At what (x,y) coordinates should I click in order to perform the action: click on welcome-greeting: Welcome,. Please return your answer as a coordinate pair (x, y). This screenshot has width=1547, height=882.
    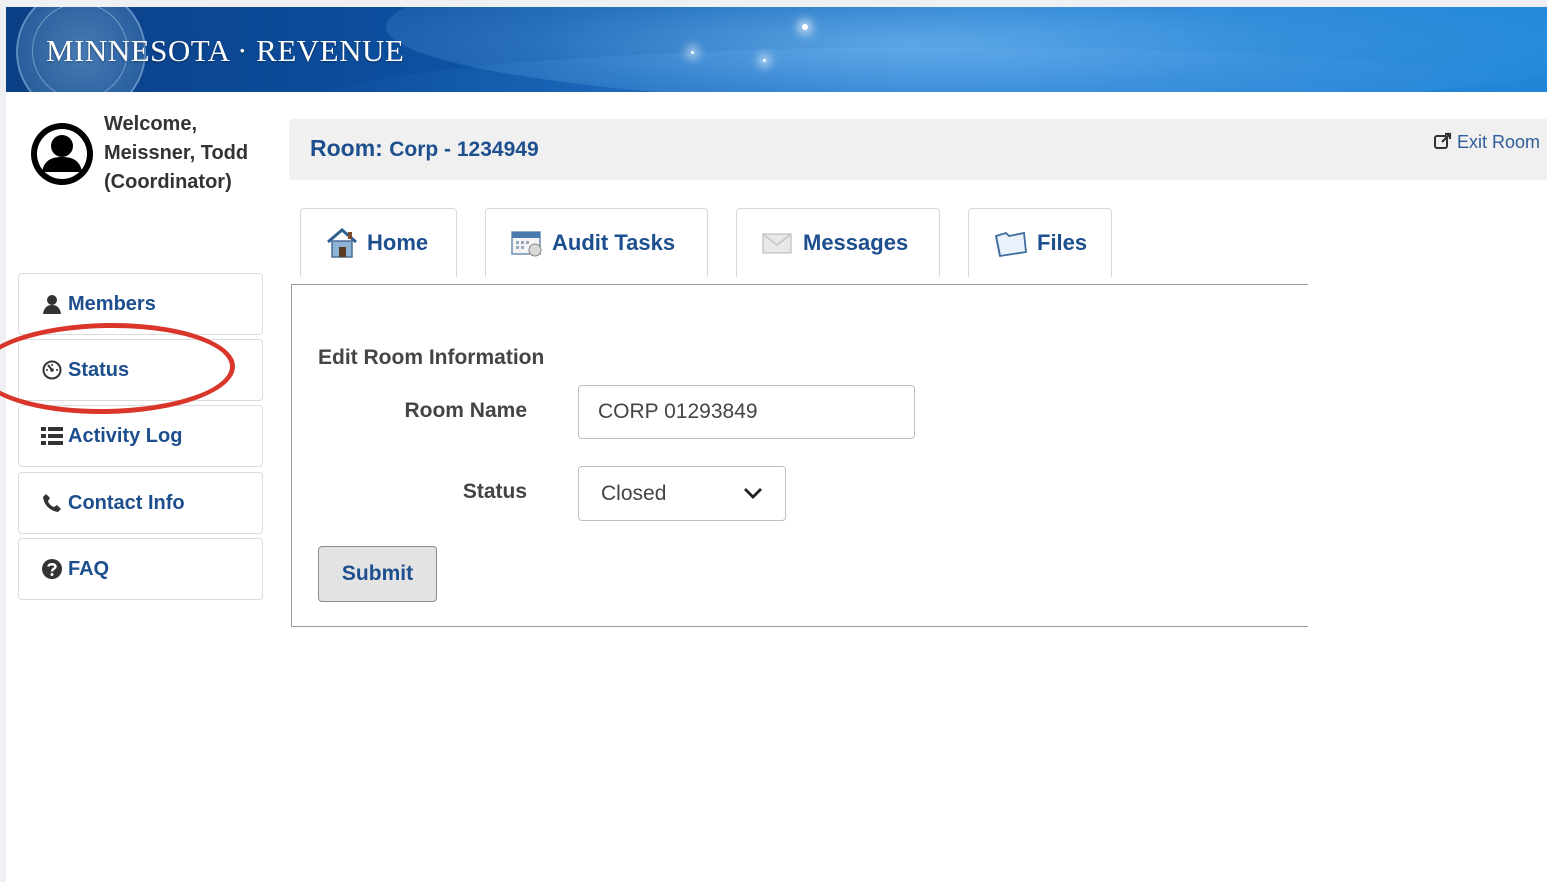
    Looking at the image, I should click on (150, 124).